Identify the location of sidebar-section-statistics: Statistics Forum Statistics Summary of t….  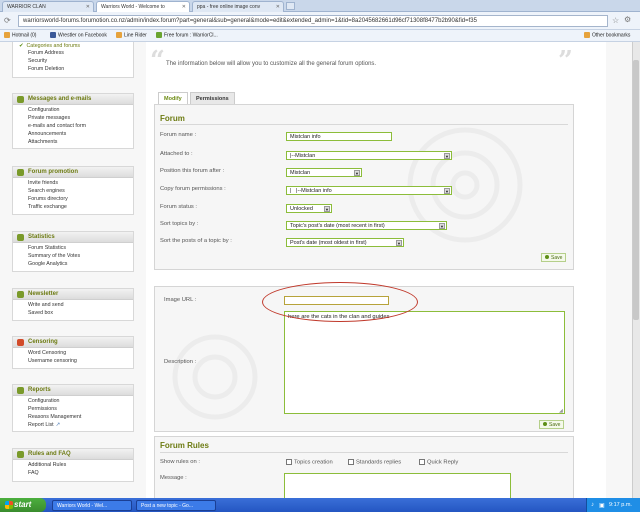
(73, 251).